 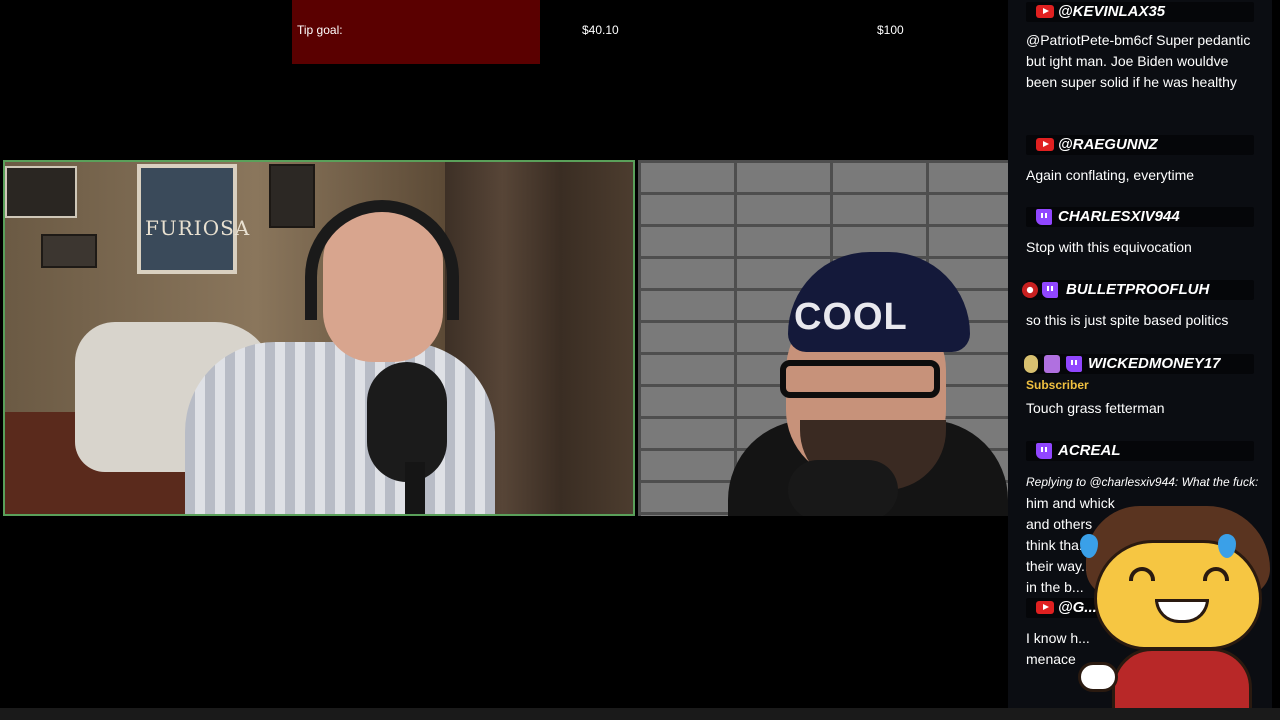 I want to click on chat-message-header: WICKEDMONEY17, so click(x=1139, y=364).